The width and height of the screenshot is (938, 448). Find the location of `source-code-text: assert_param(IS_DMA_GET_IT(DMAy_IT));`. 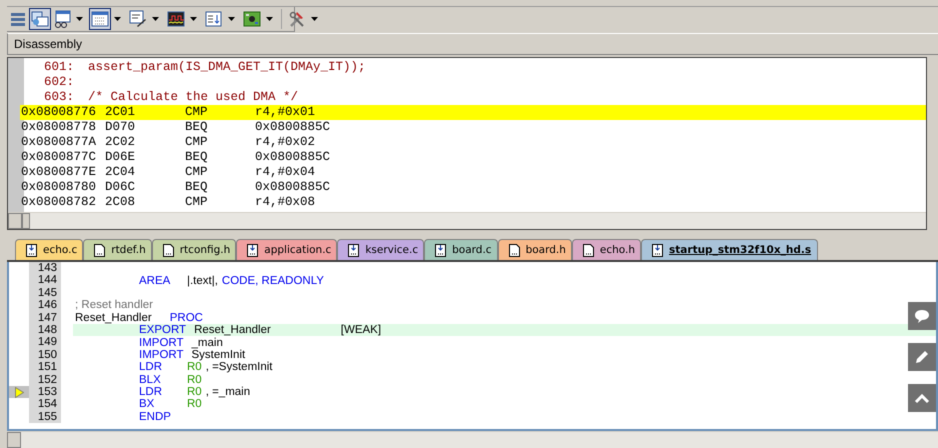

source-code-text: assert_param(IS_DMA_GET_IT(DMAy_IT)); is located at coordinates (227, 67).